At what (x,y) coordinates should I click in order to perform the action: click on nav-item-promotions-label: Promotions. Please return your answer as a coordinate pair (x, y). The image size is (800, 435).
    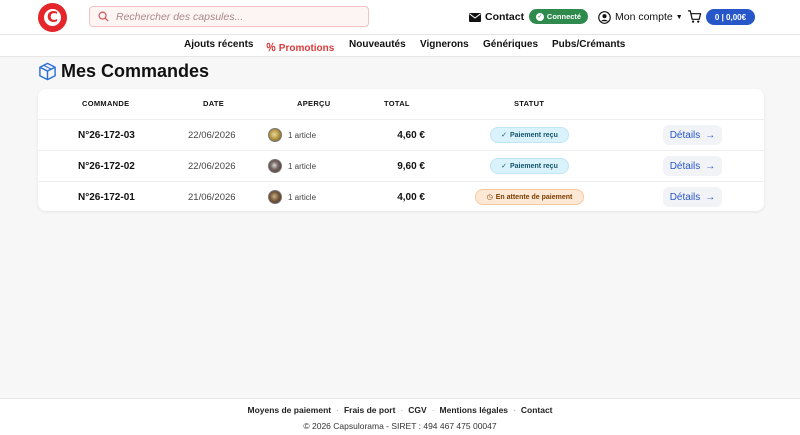
    Looking at the image, I should click on (306, 48).